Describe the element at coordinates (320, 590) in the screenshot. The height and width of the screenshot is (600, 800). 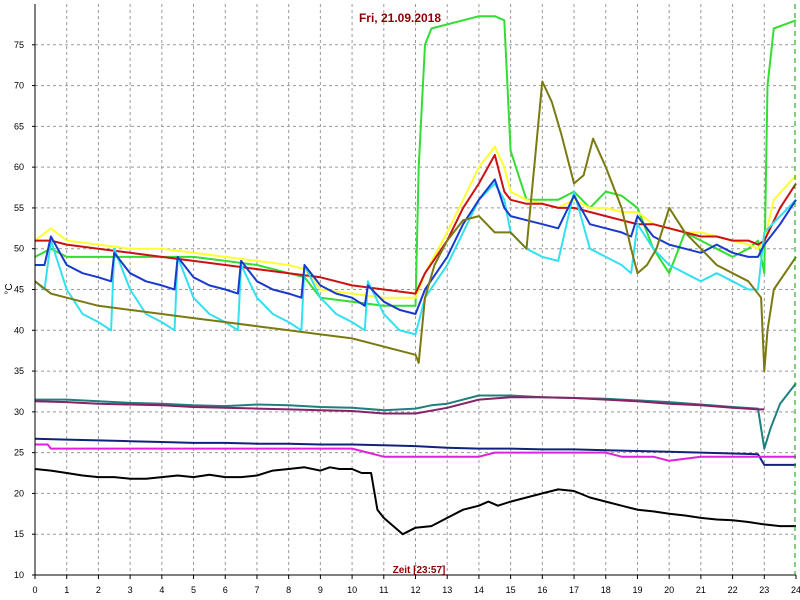
I see `x-tick-label-9: 9` at that location.